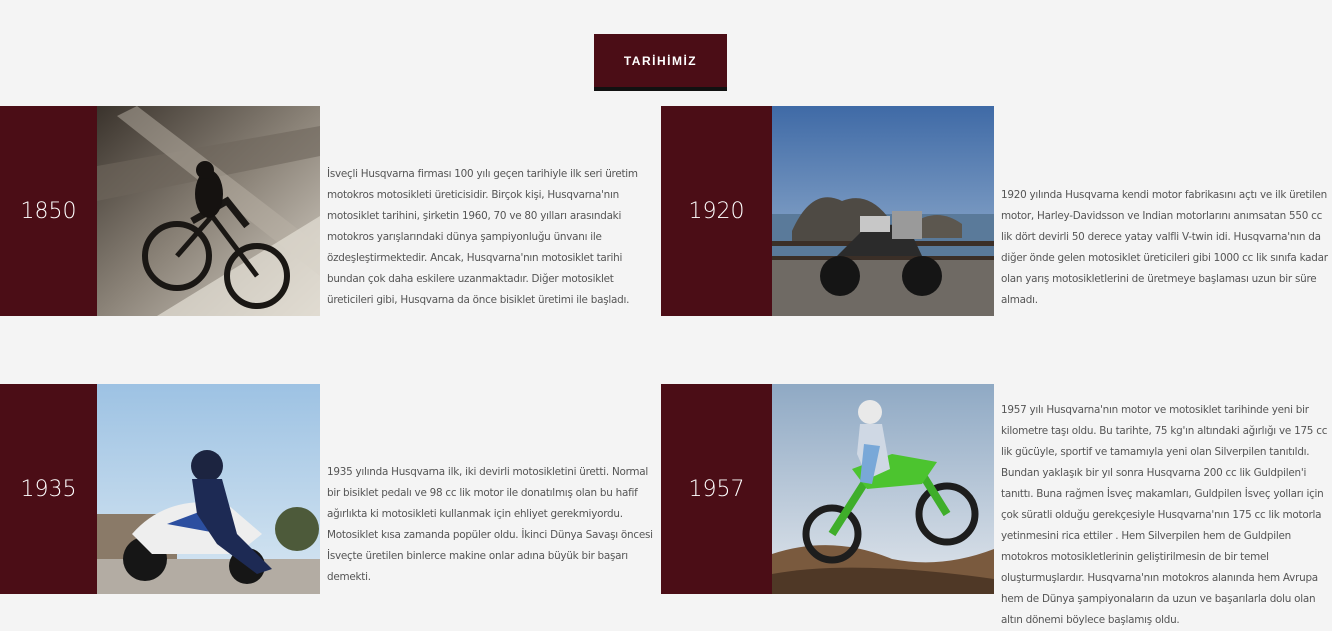 The height and width of the screenshot is (631, 1332). I want to click on year-label: 1850, so click(48, 211).